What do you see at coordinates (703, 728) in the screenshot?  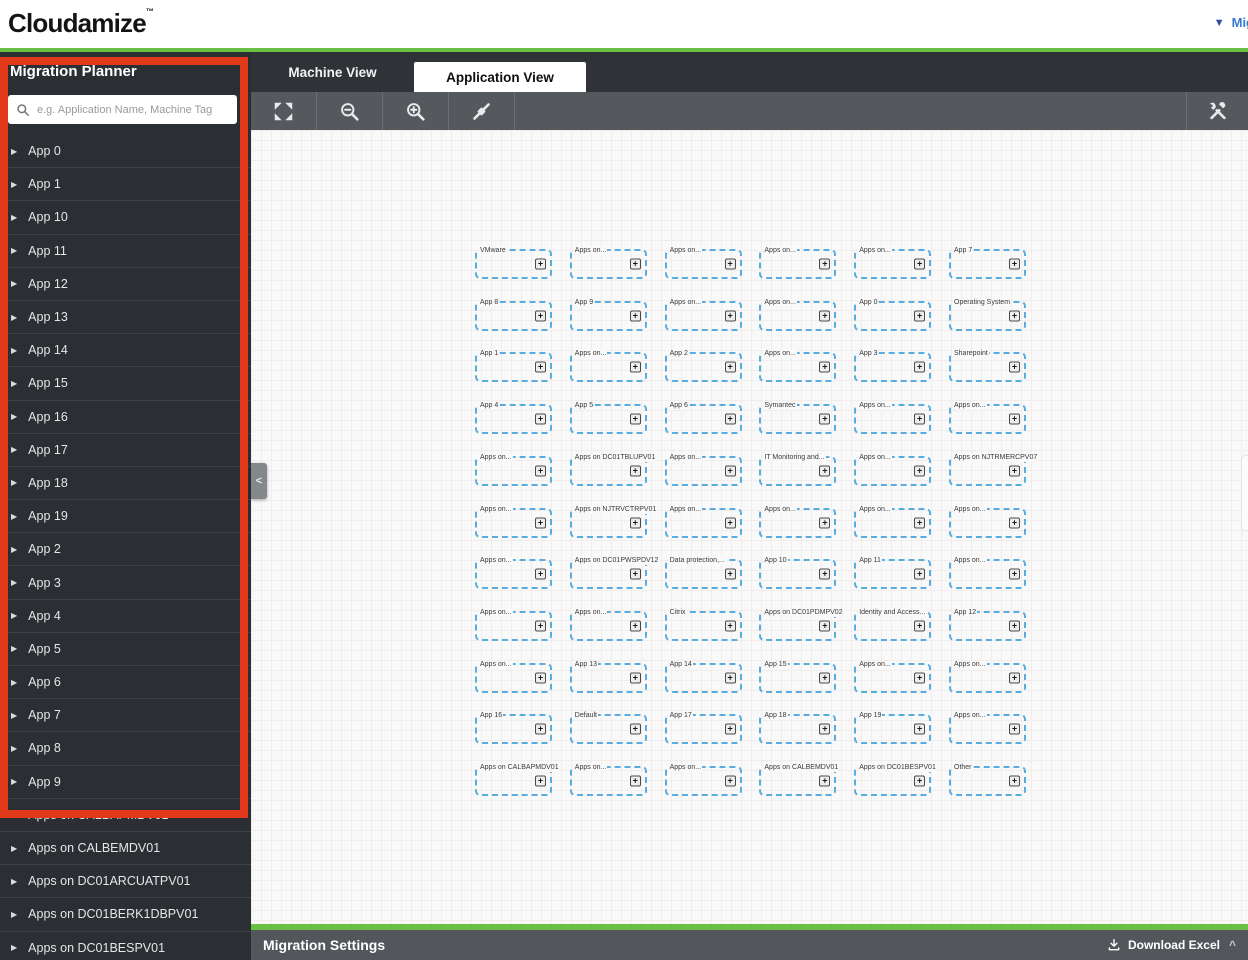 I see `app-group-box: App 17 +` at bounding box center [703, 728].